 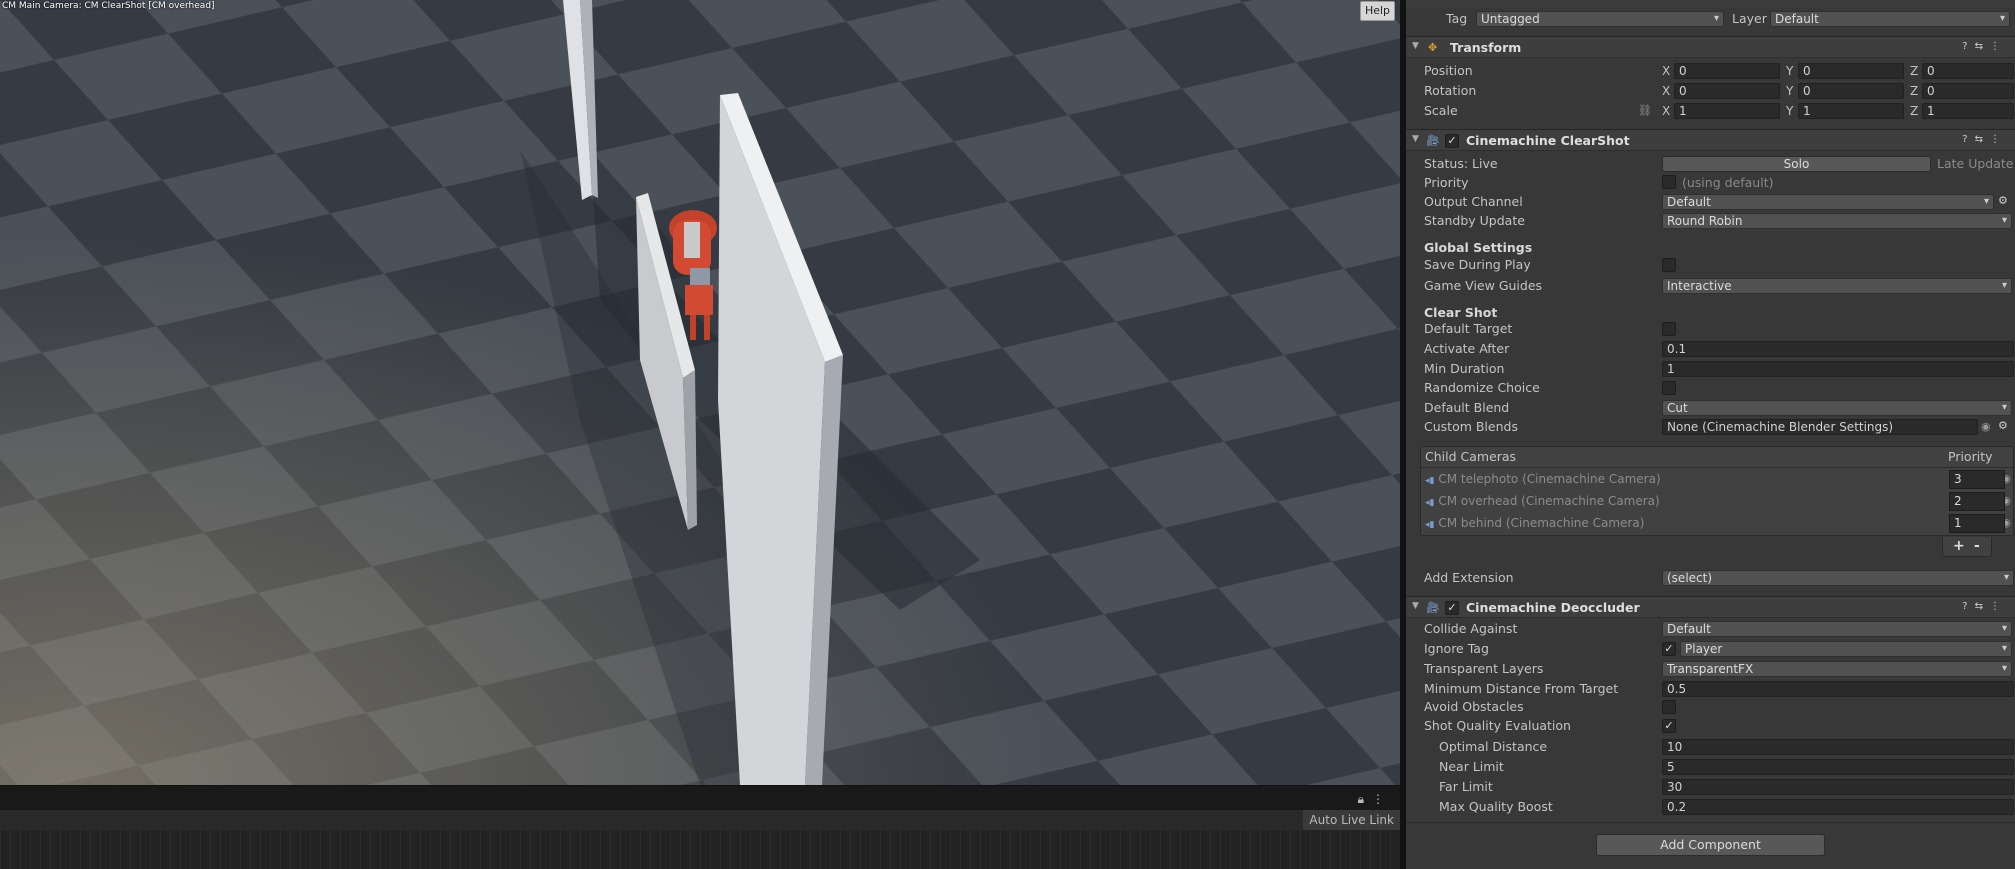 What do you see at coordinates (1890, 19) in the screenshot?
I see `layer-dropdown: Default` at bounding box center [1890, 19].